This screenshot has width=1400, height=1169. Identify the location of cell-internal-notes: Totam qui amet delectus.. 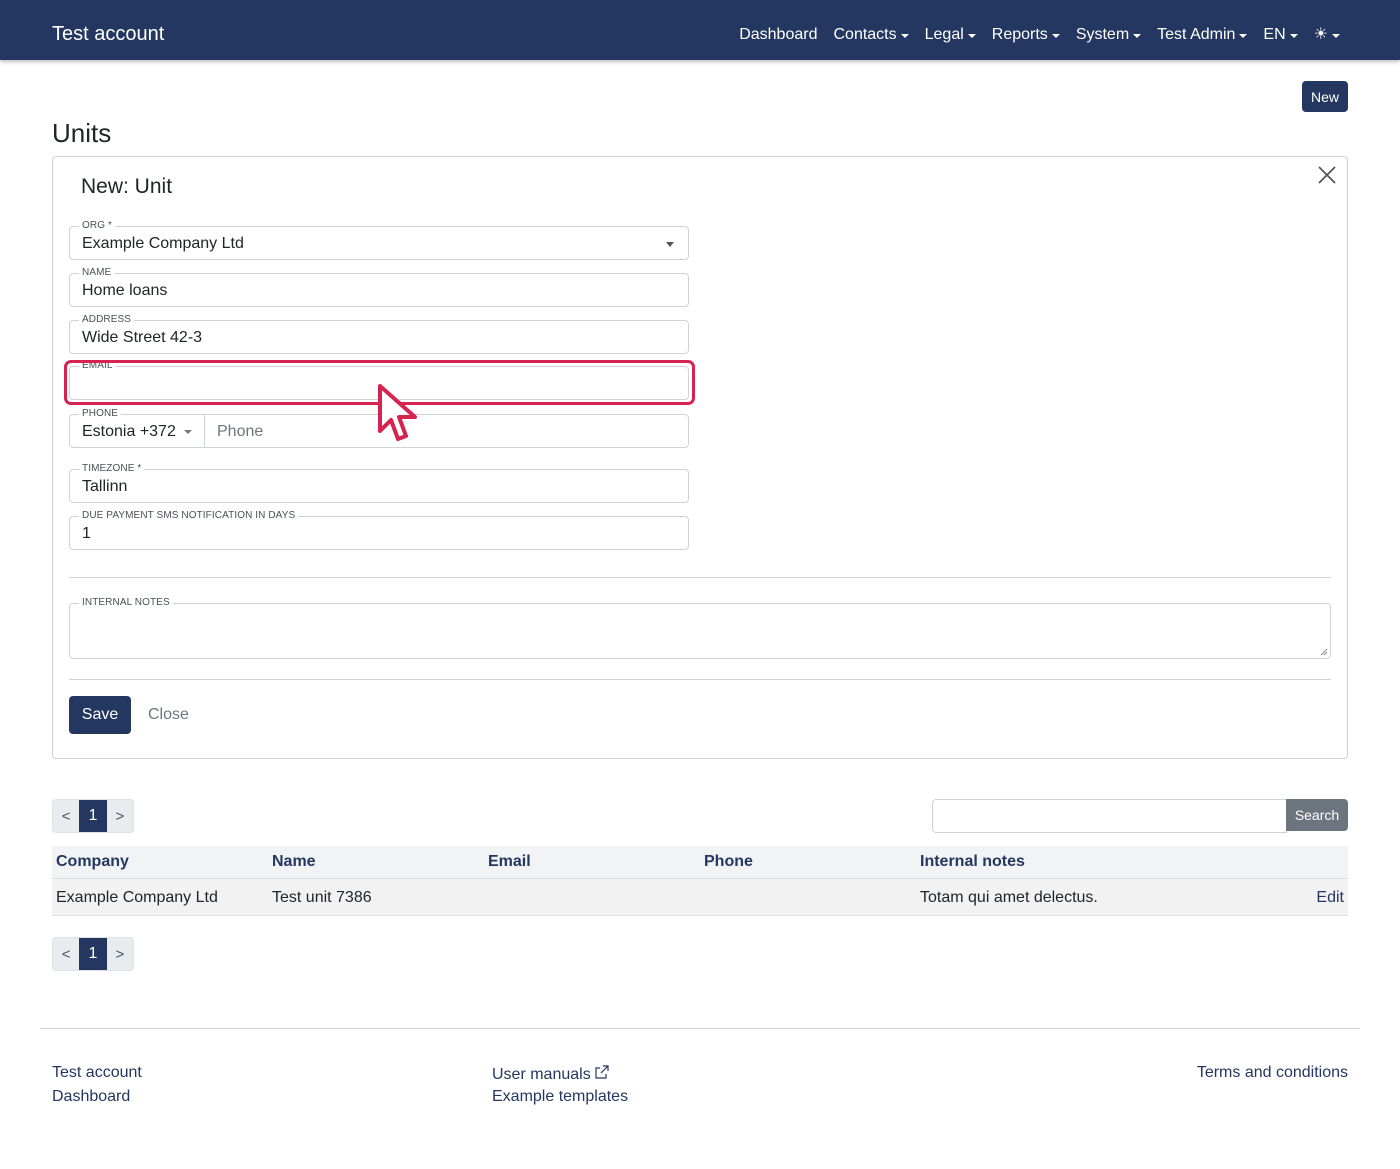
(1009, 897).